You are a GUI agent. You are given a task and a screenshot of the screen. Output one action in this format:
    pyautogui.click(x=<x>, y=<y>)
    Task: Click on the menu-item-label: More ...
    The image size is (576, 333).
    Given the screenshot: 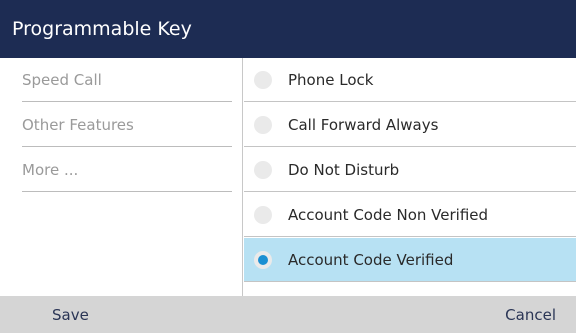 What is the action you would take?
    pyautogui.click(x=50, y=169)
    